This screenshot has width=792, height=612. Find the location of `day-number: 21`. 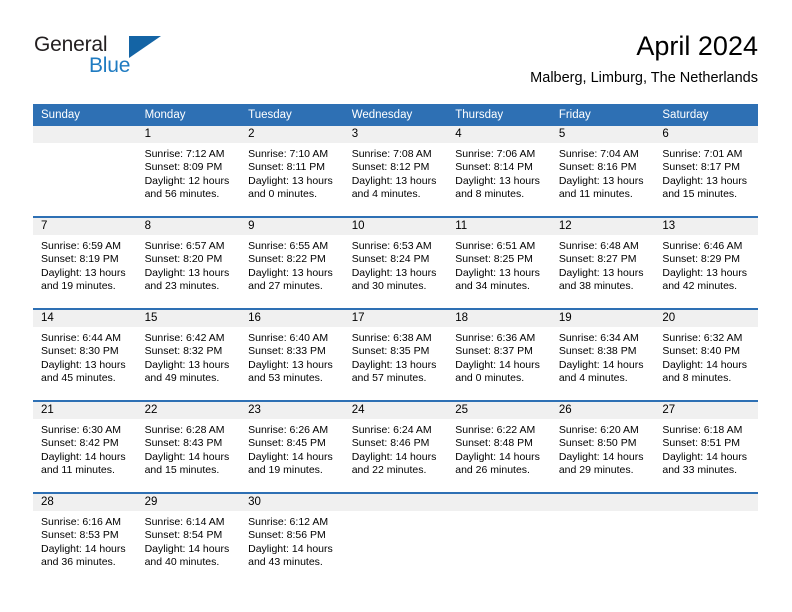

day-number: 21 is located at coordinates (85, 410).